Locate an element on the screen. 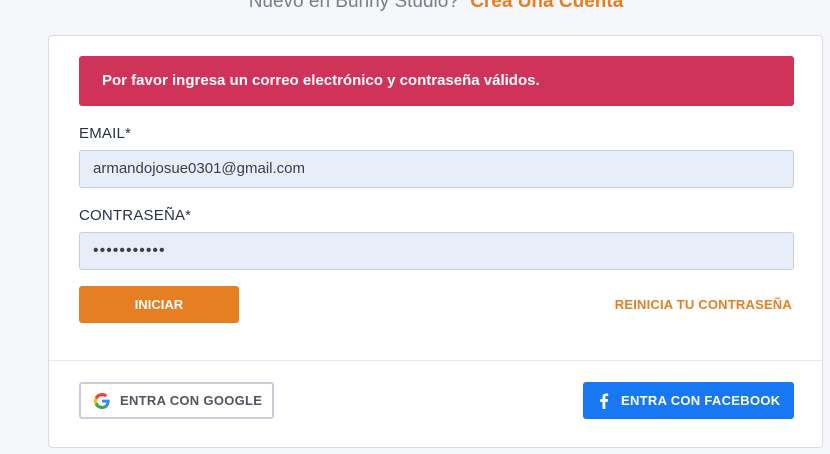  facebook-icon is located at coordinates (604, 400).